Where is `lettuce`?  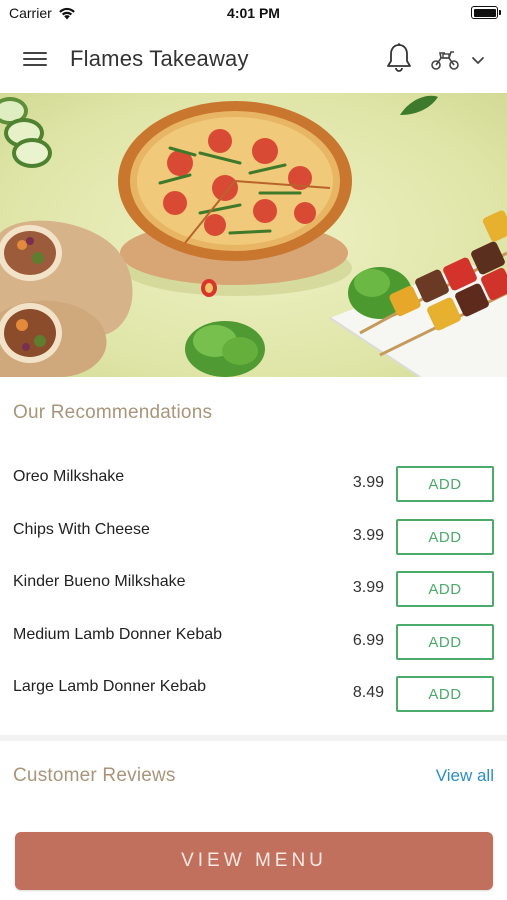 lettuce is located at coordinates (225, 349).